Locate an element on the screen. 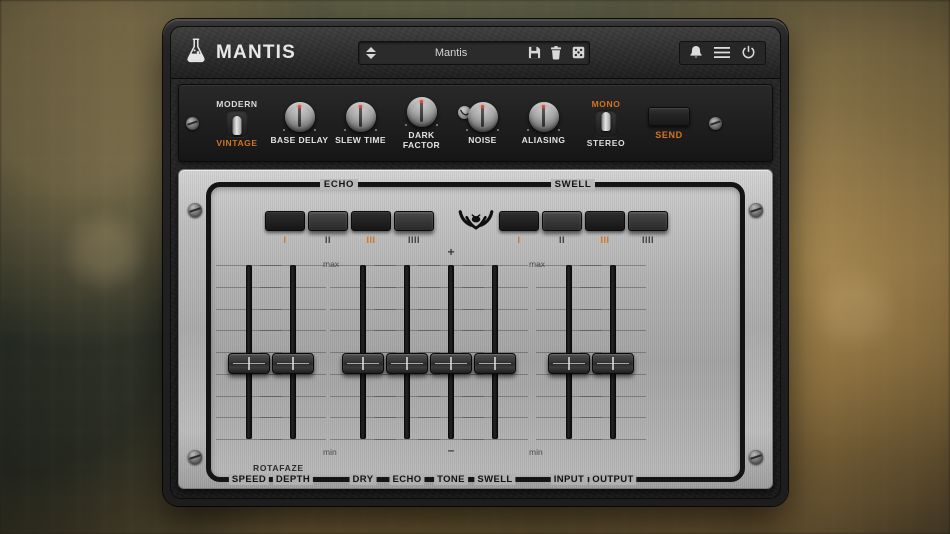 The image size is (950, 534). send-control: SEND is located at coordinates (669, 123).